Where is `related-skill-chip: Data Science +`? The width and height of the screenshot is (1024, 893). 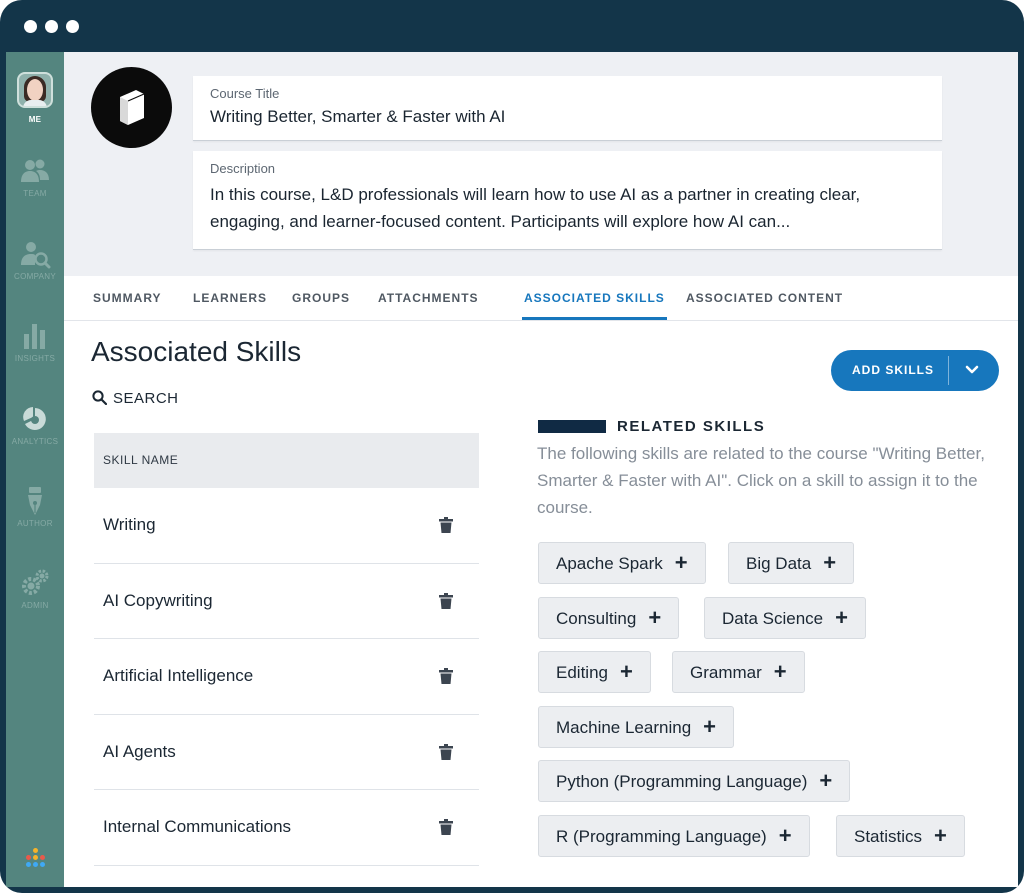 related-skill-chip: Data Science + is located at coordinates (785, 618).